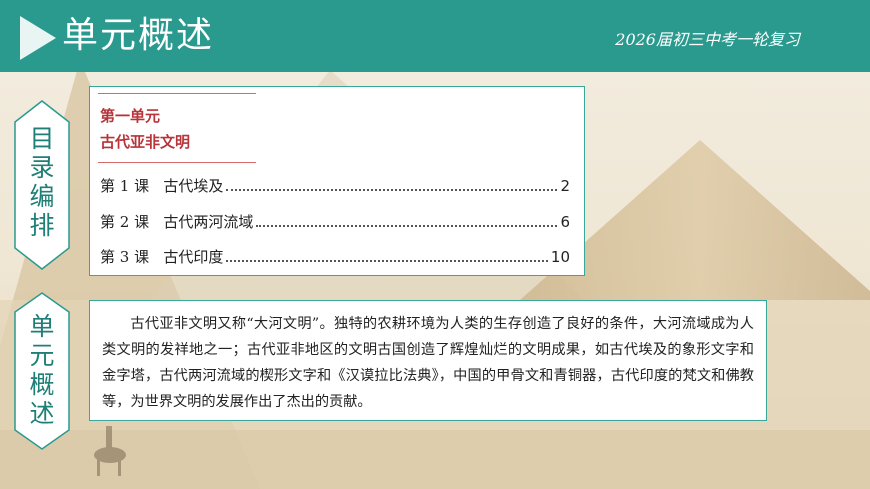  Describe the element at coordinates (42, 326) in the screenshot. I see `summary-label-char-1: 单` at that location.